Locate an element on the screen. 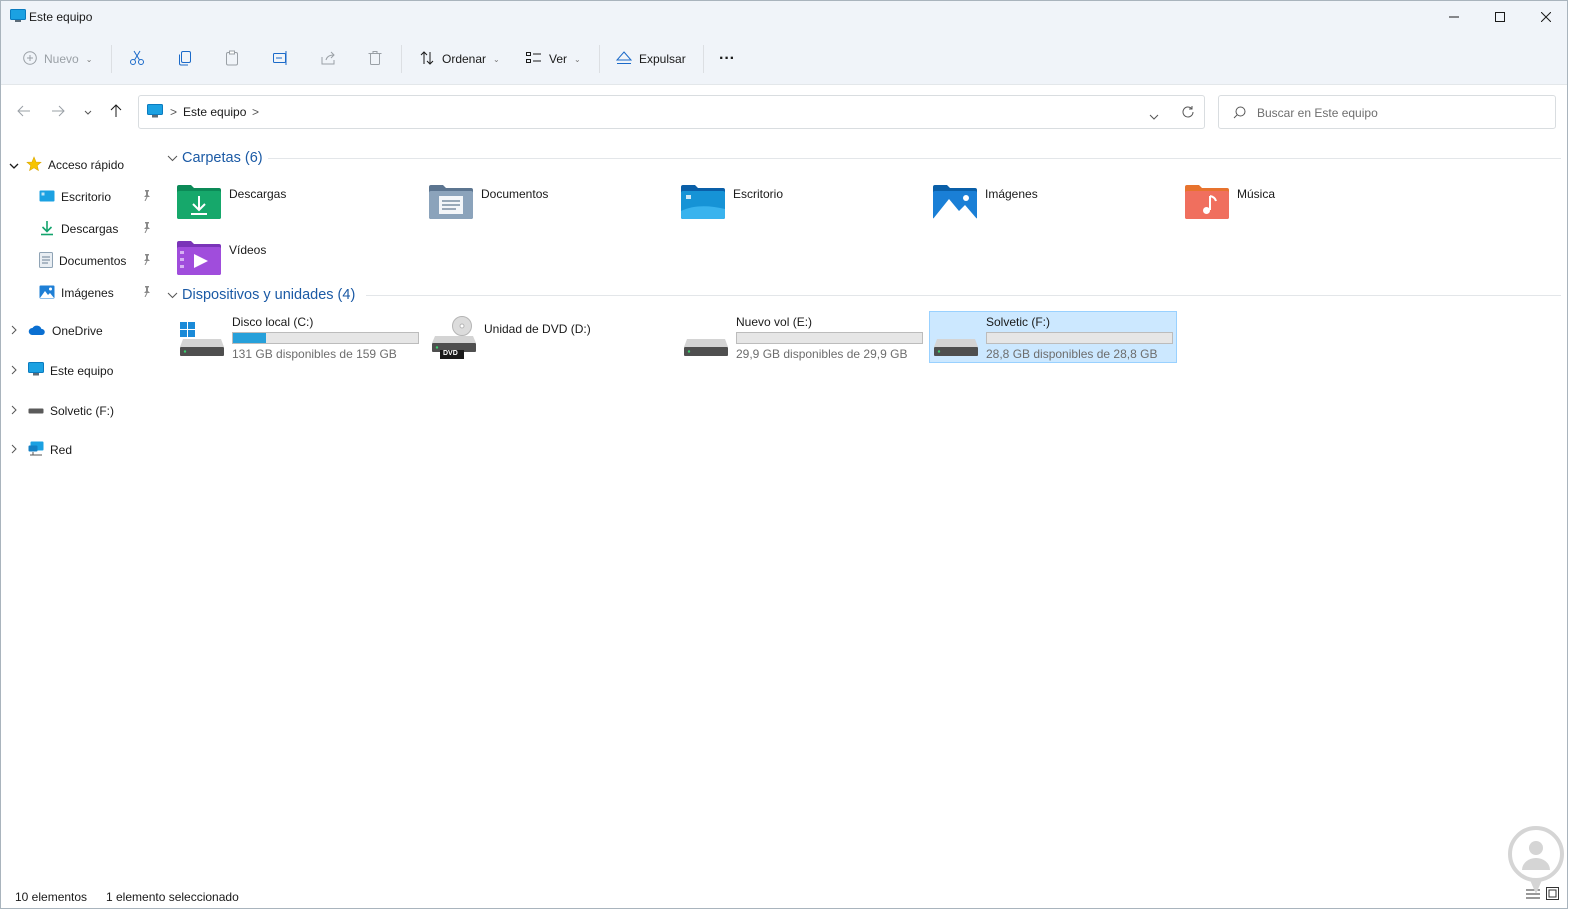 This screenshot has height=918, width=1583. folder-name: Vídeos is located at coordinates (248, 250).